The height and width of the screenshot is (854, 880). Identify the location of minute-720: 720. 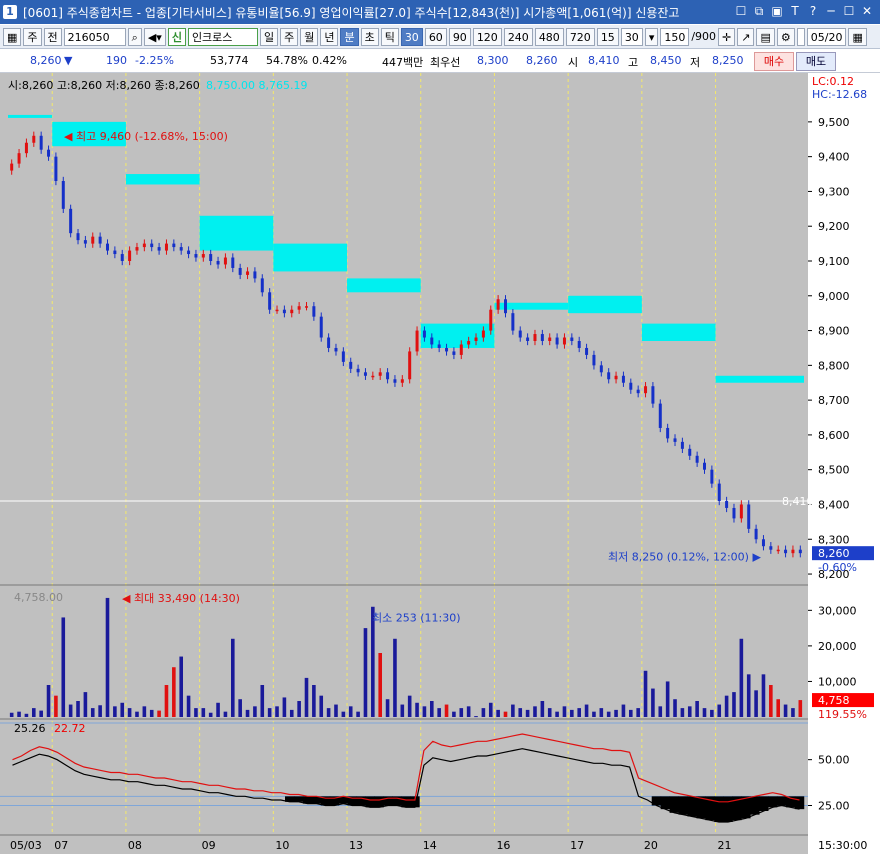
(580, 36).